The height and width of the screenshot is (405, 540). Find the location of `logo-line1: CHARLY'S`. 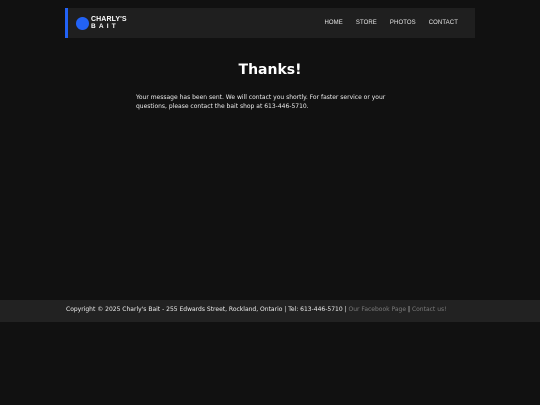

logo-line1: CHARLY'S is located at coordinates (109, 19).